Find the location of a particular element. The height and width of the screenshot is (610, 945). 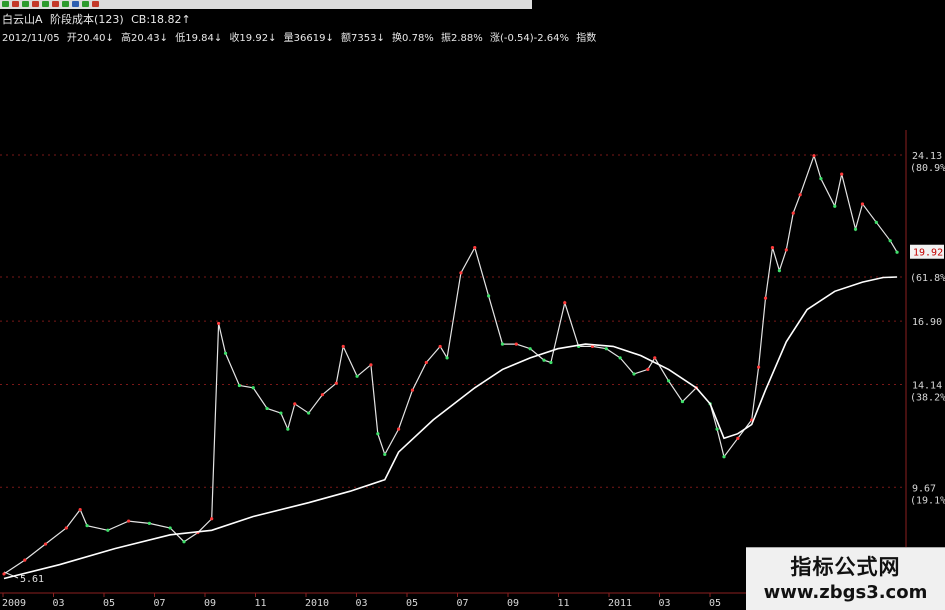

price-pct-label: (80.9%) is located at coordinates (927, 168).